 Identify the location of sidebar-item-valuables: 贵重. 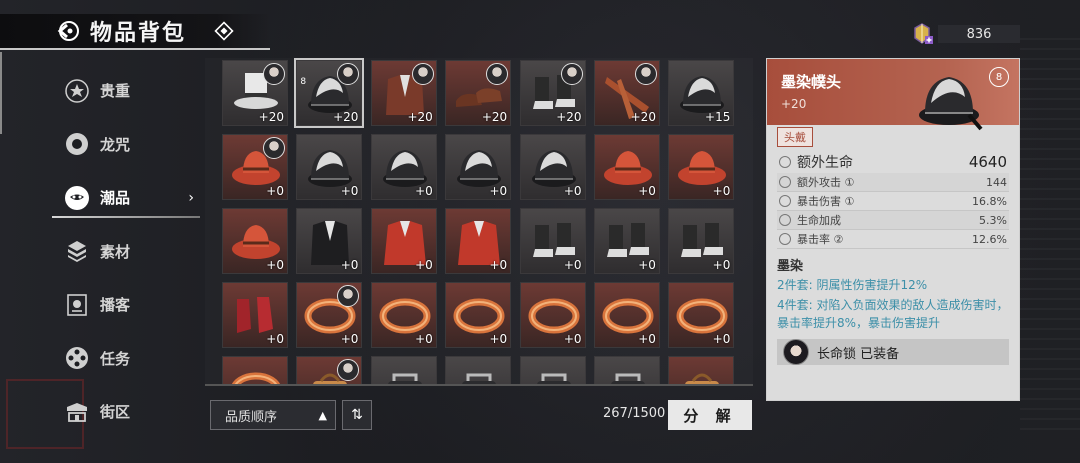
(120, 91).